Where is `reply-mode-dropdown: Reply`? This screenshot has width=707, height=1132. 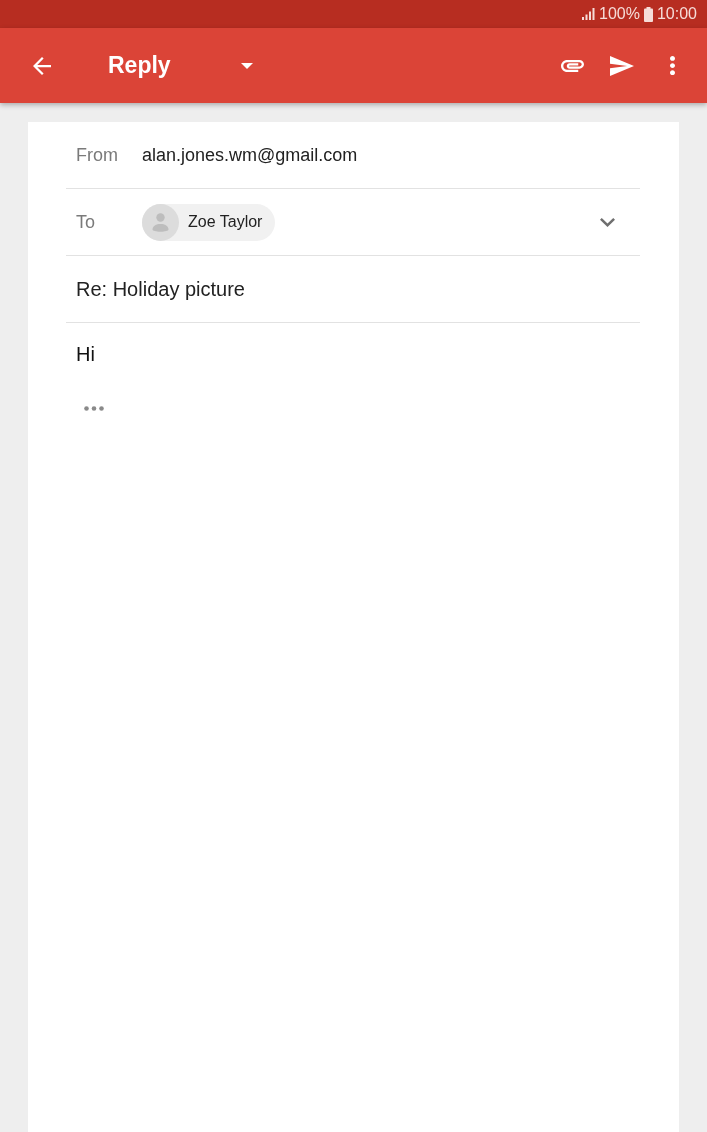 reply-mode-dropdown: Reply is located at coordinates (180, 65).